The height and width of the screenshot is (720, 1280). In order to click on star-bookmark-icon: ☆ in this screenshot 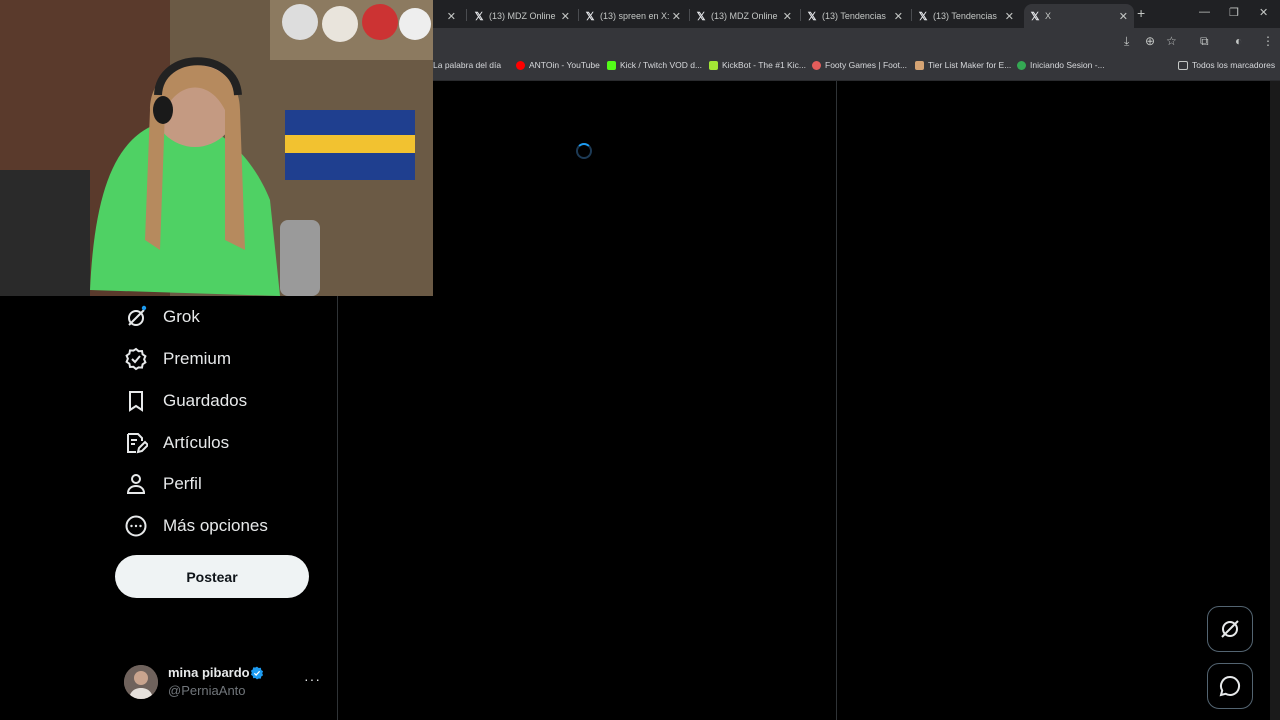, I will do `click(1171, 41)`.